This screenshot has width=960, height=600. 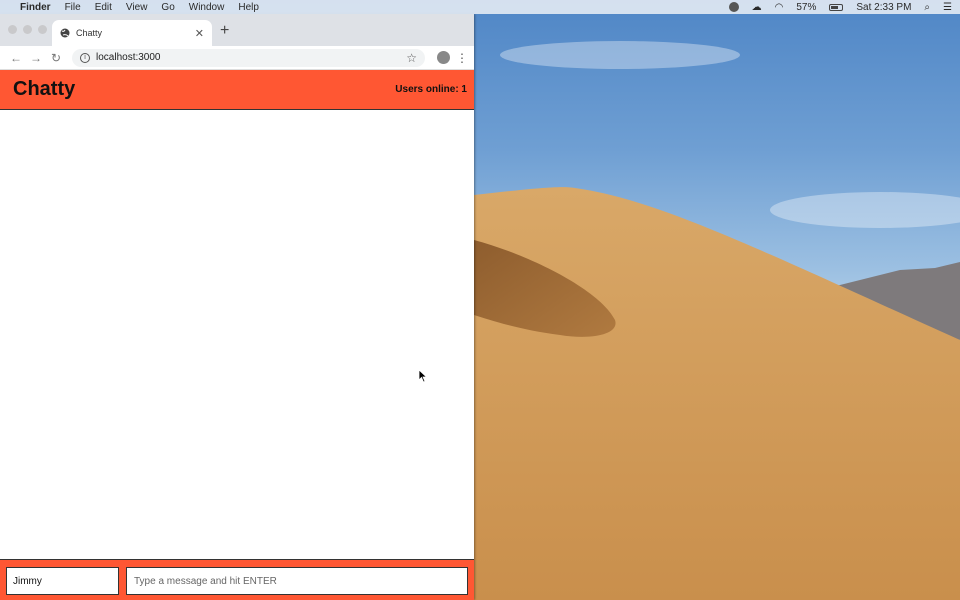 What do you see at coordinates (103, 7) in the screenshot?
I see `menu-edit: Edit` at bounding box center [103, 7].